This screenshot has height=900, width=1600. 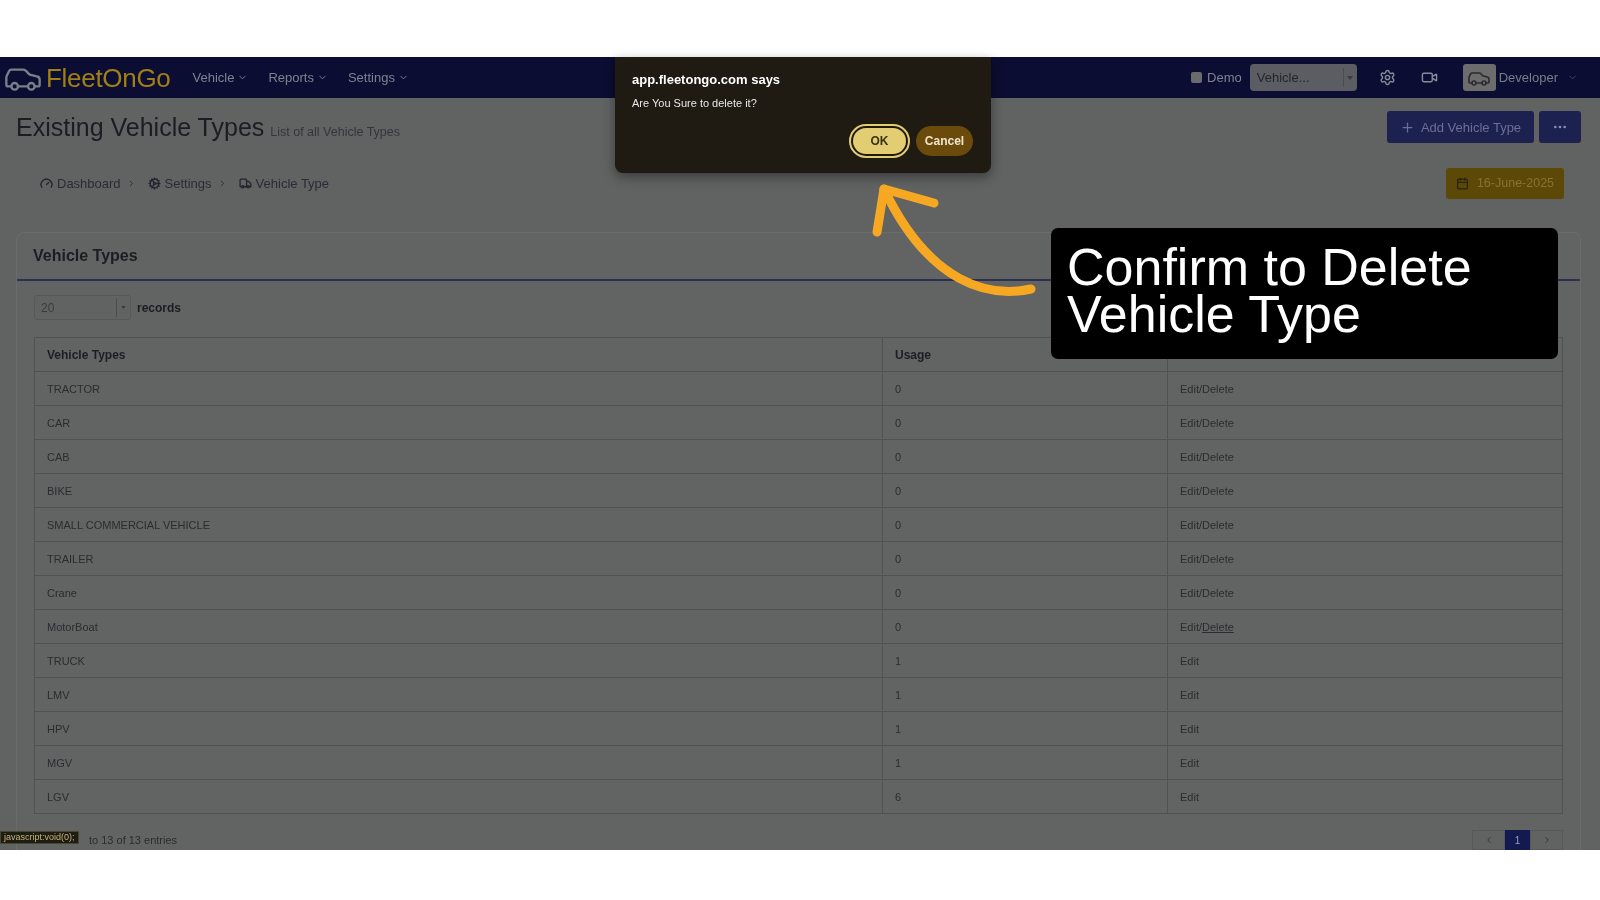 I want to click on breadcrumb-link: Dashboard, so click(x=80, y=183).